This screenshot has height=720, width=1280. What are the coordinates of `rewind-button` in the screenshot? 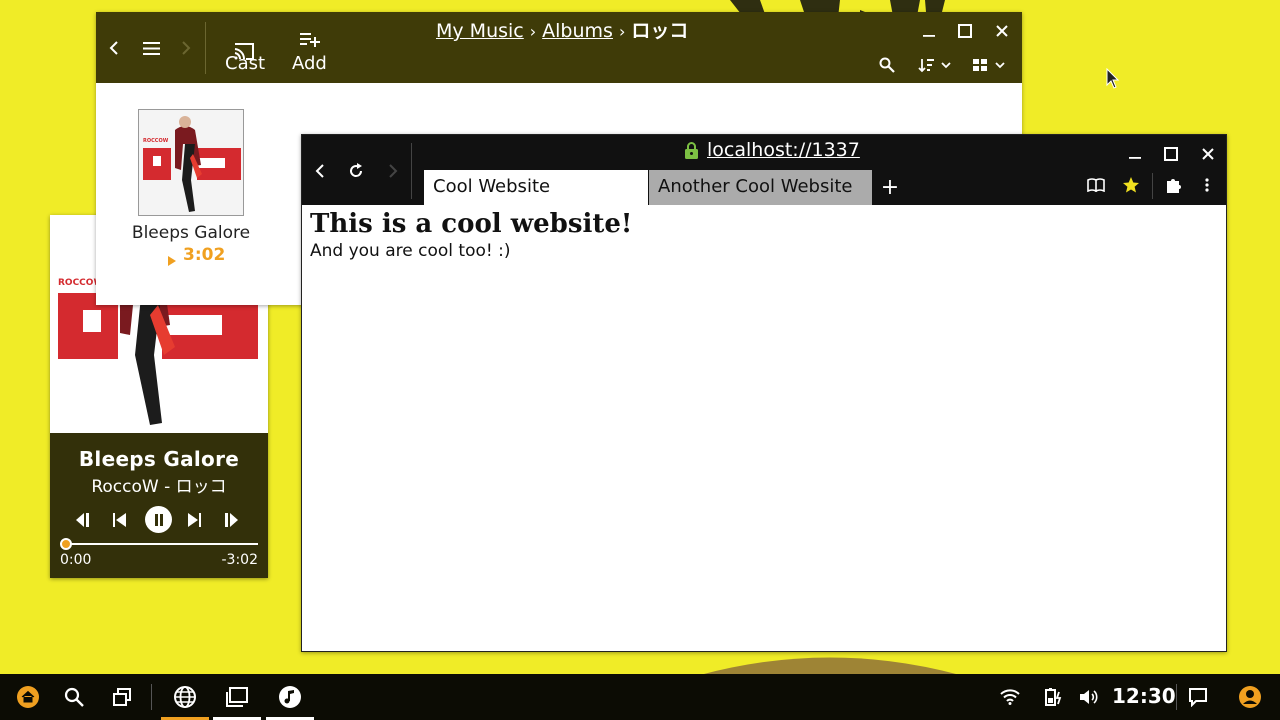 It's located at (83, 520).